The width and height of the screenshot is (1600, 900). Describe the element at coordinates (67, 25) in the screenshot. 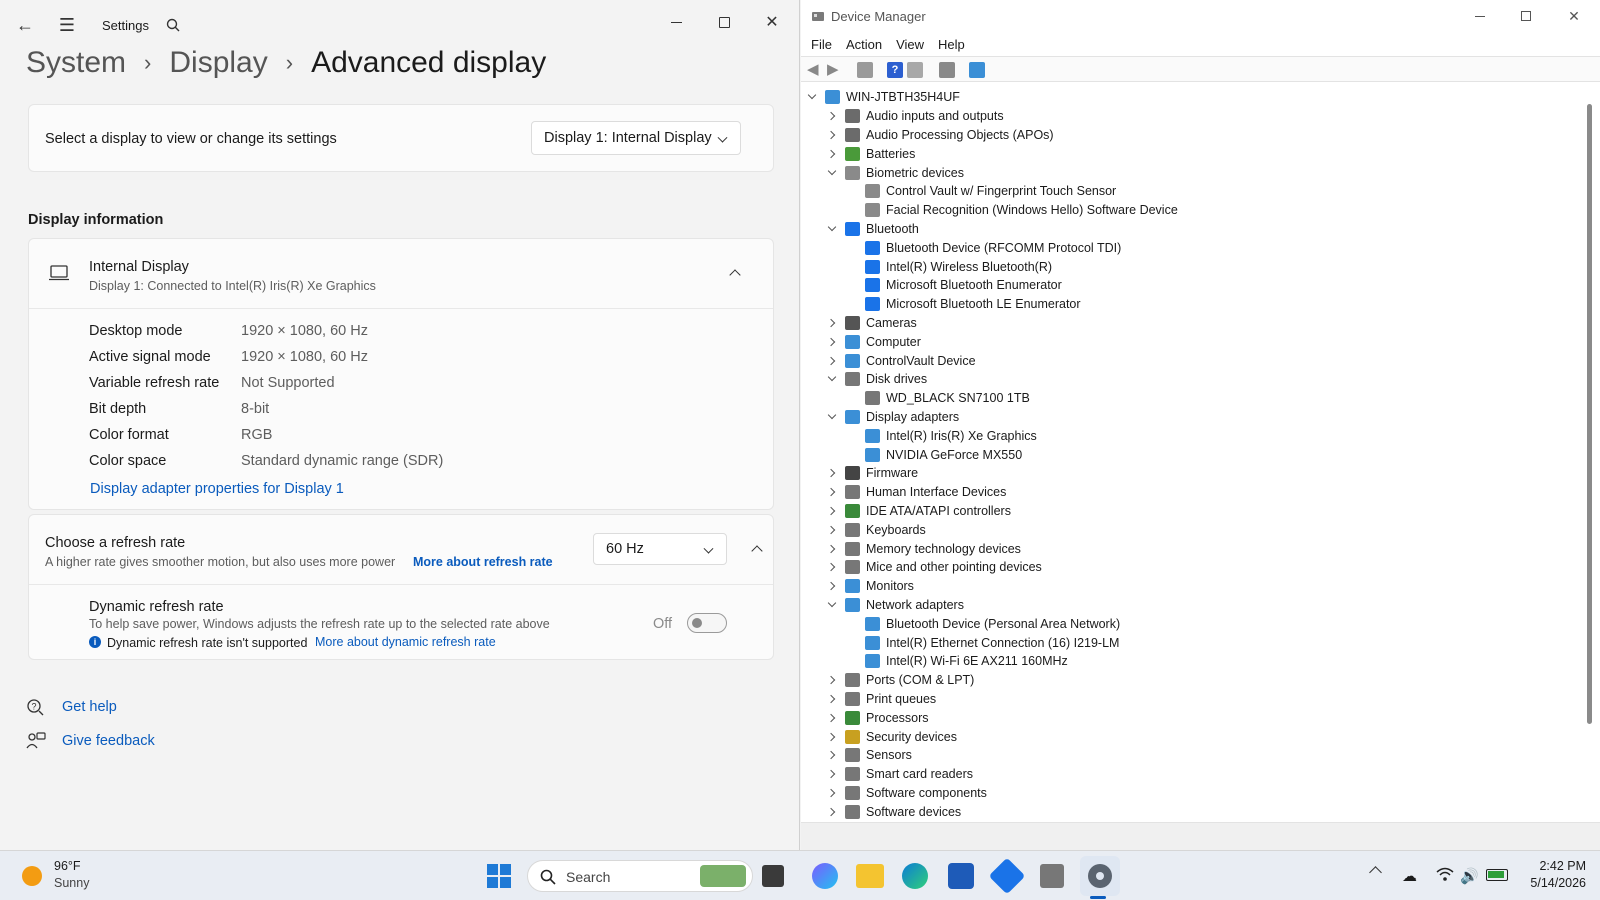

I see `hamburger-menu-icon: ☰` at that location.